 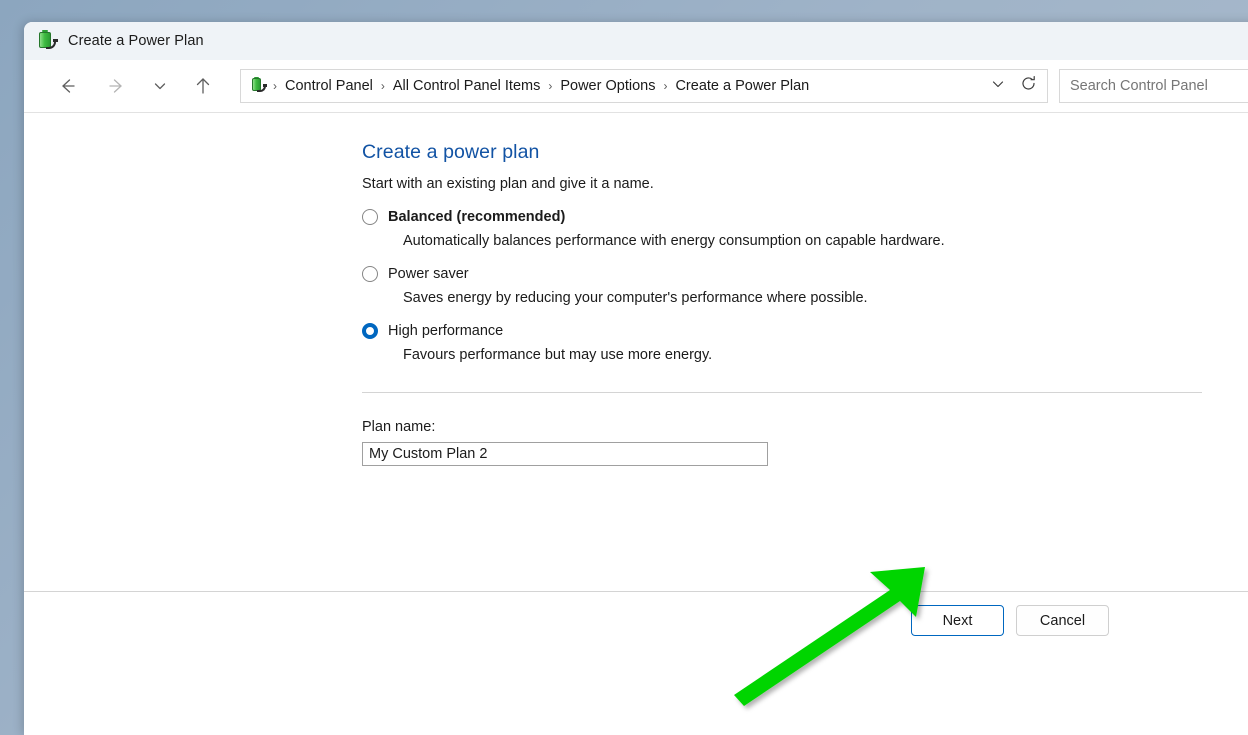 I want to click on dialog-footer: Next Cancel, so click(x=636, y=631).